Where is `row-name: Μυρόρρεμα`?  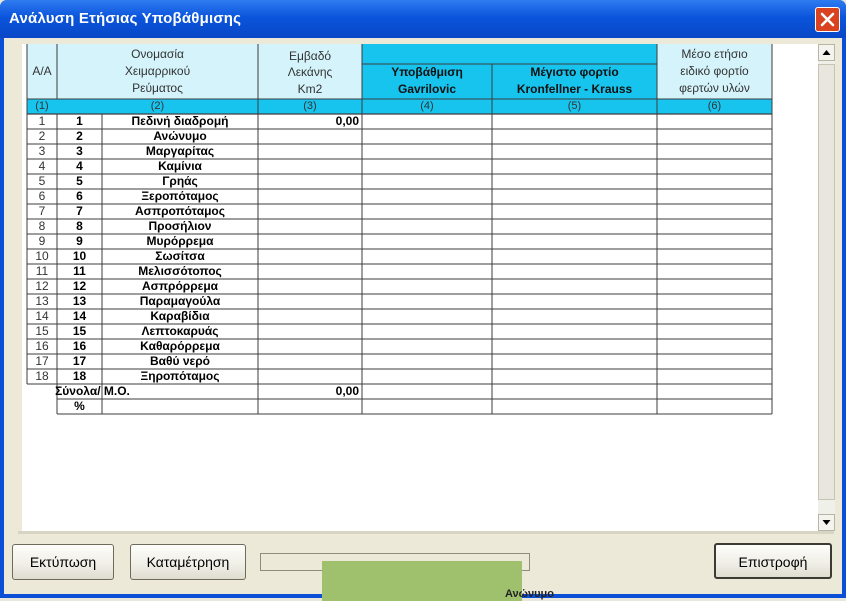 row-name: Μυρόρρεμα is located at coordinates (180, 241).